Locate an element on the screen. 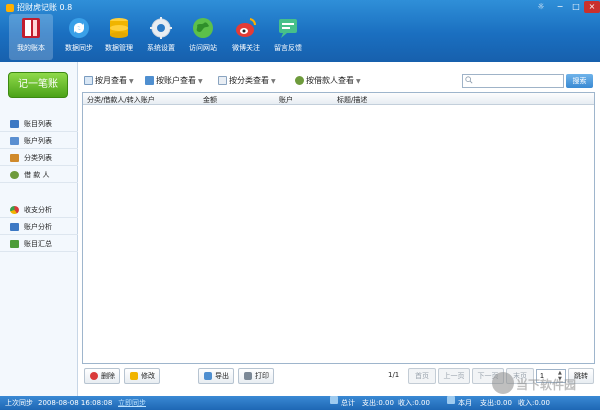 This screenshot has width=600, height=410. download-arrow-icon is located at coordinates (503, 383).